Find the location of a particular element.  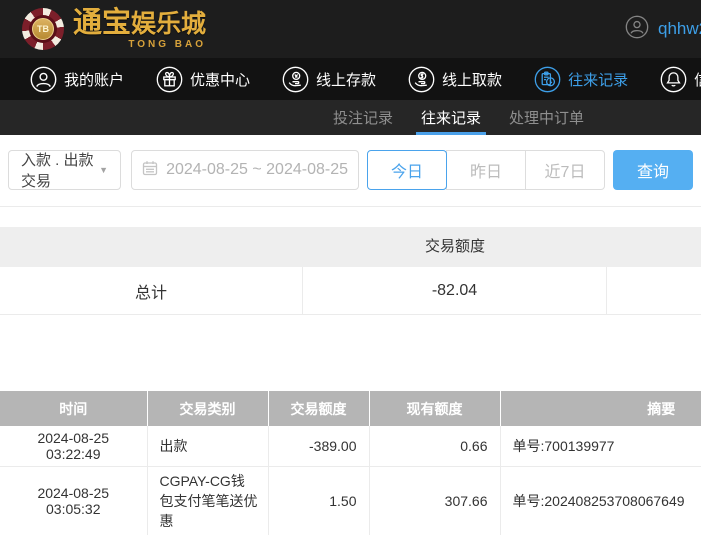

transaction-type-value: 入款 . 出款交易 is located at coordinates (57, 171).